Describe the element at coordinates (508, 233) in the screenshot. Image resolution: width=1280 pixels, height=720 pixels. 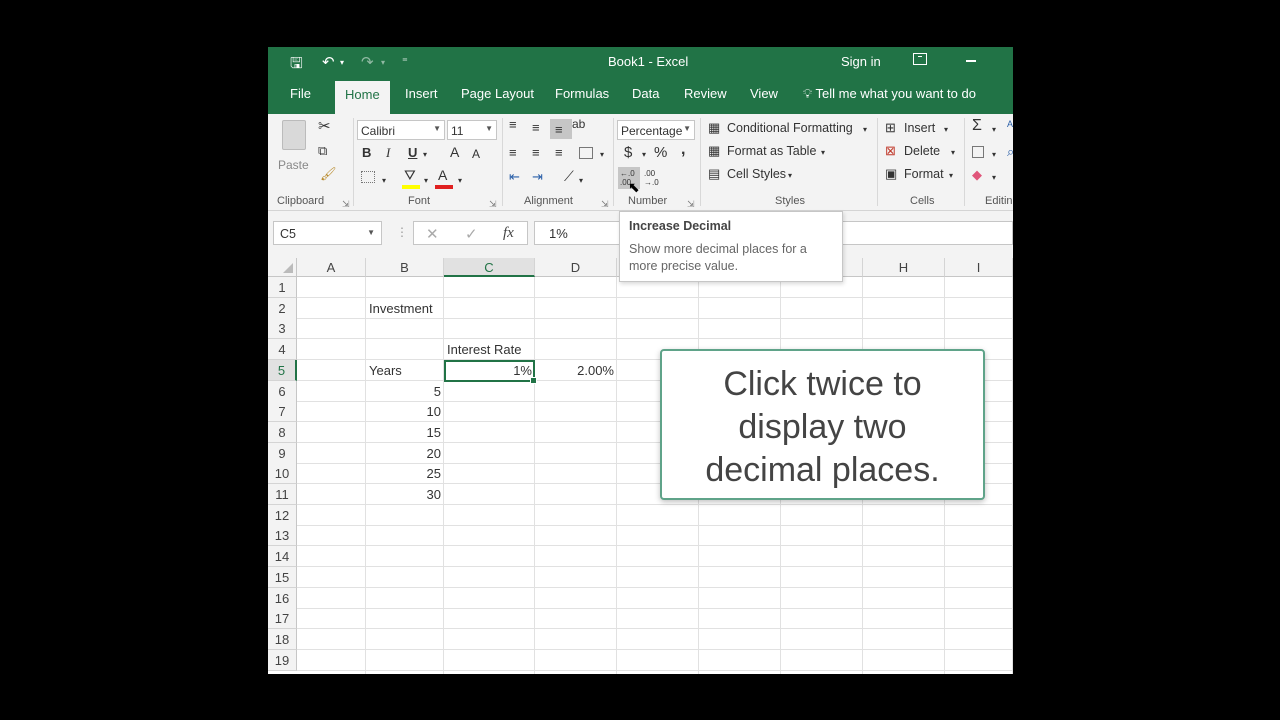
I see `insert-function-icon: fx` at that location.